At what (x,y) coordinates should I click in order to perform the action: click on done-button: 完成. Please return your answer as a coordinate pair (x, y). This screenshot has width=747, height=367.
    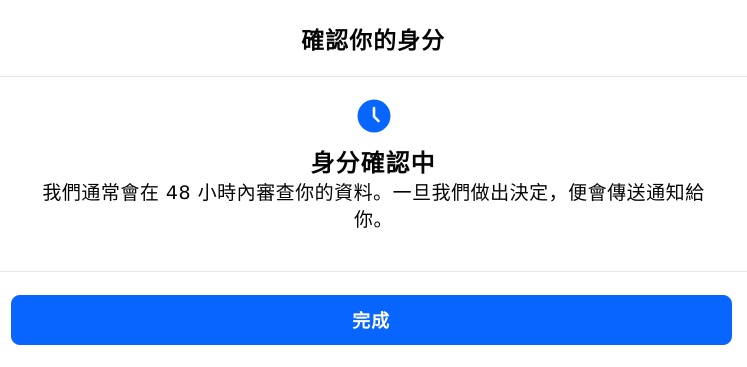
    Looking at the image, I should click on (371, 320).